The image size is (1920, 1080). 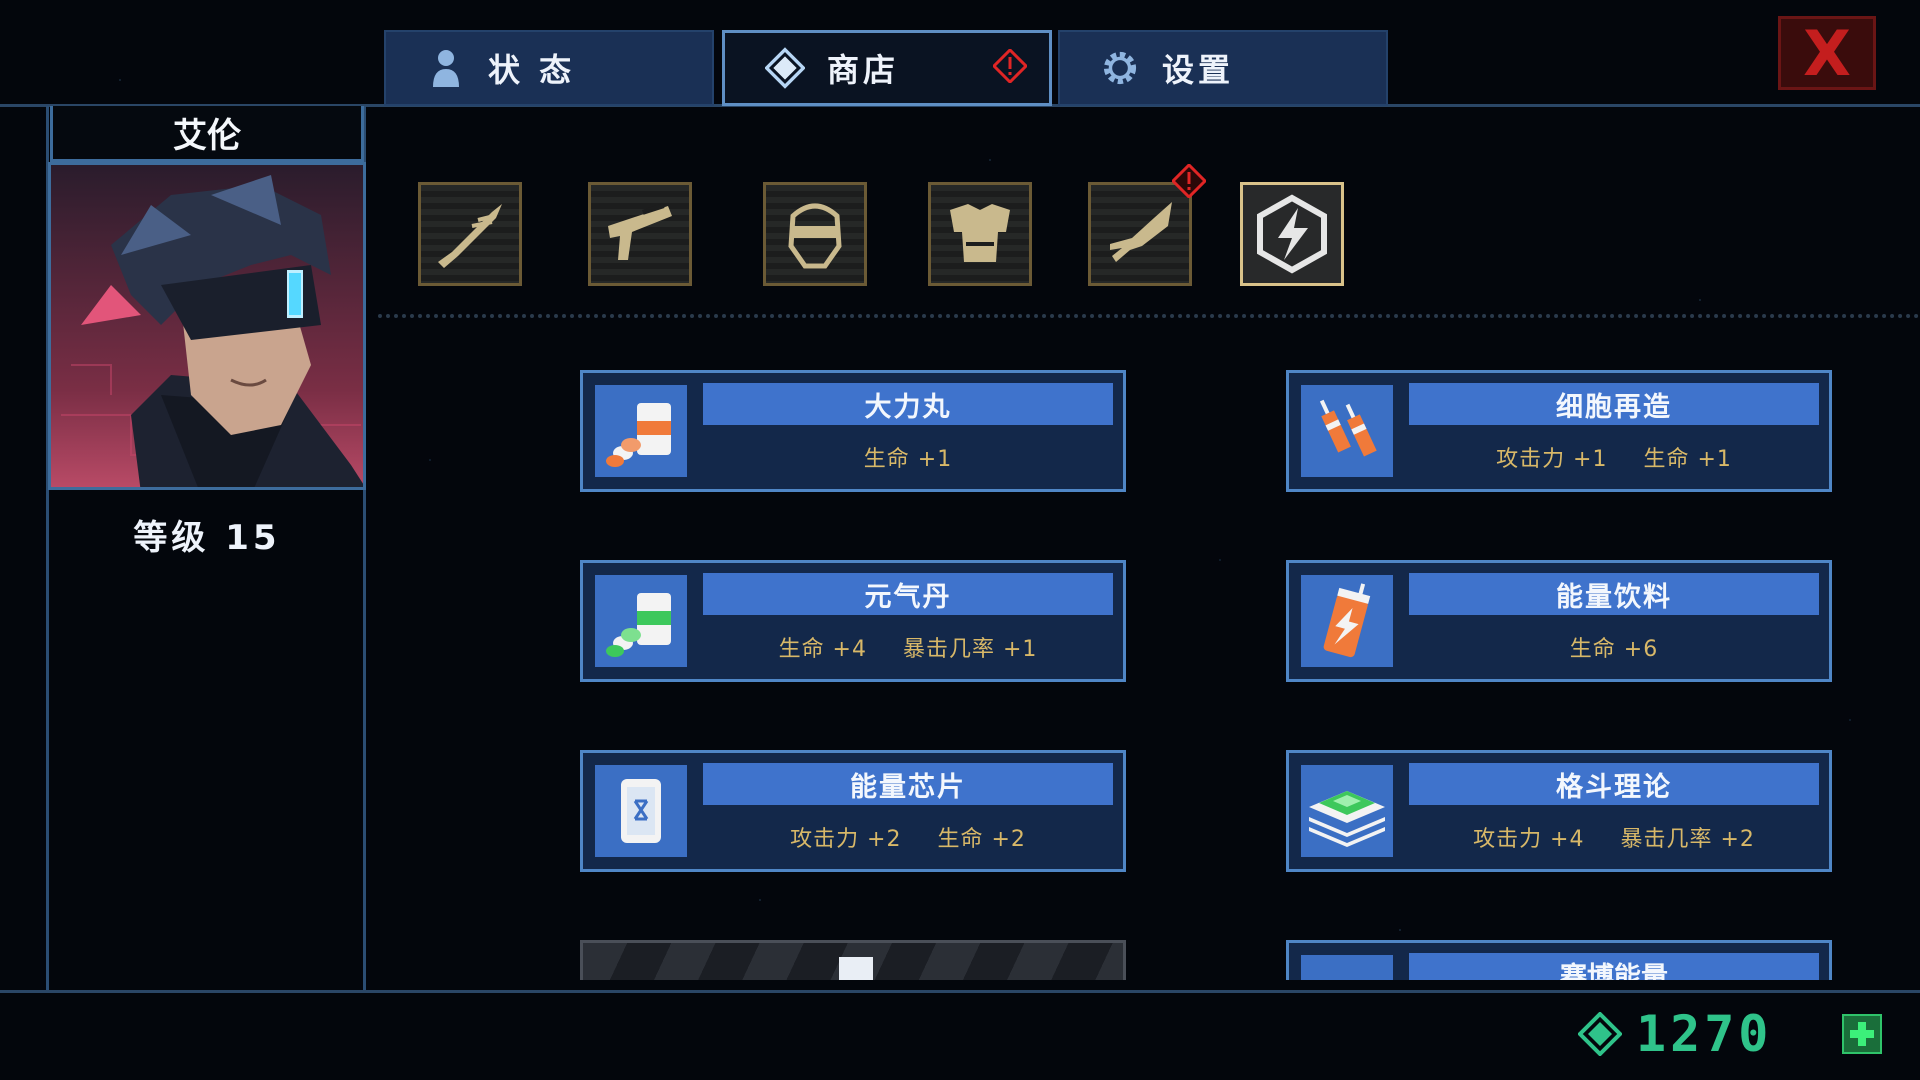 What do you see at coordinates (1347, 621) in the screenshot?
I see `energy-drink-icon` at bounding box center [1347, 621].